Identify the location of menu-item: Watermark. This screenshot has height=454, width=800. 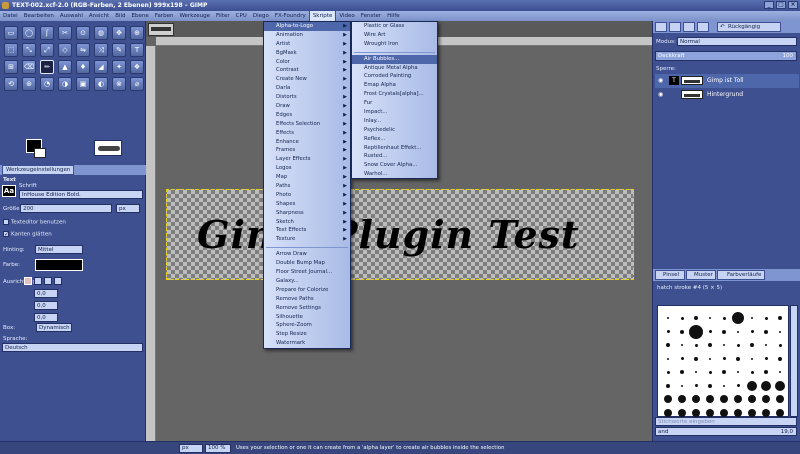
(307, 343).